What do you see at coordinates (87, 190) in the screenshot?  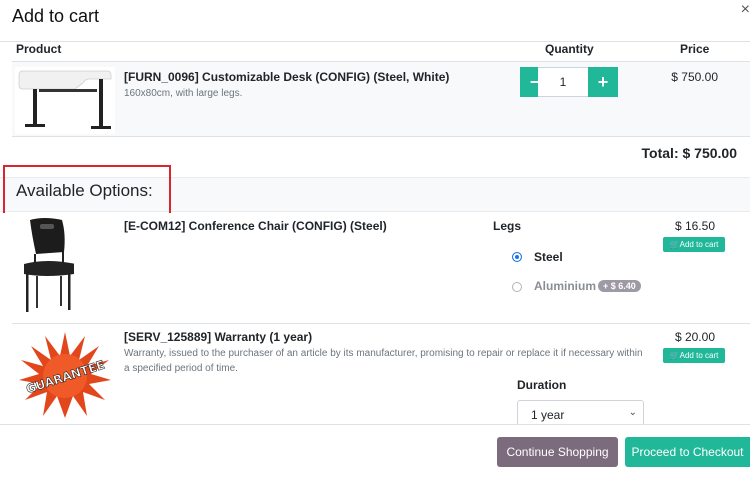 I see `highlight-box` at bounding box center [87, 190].